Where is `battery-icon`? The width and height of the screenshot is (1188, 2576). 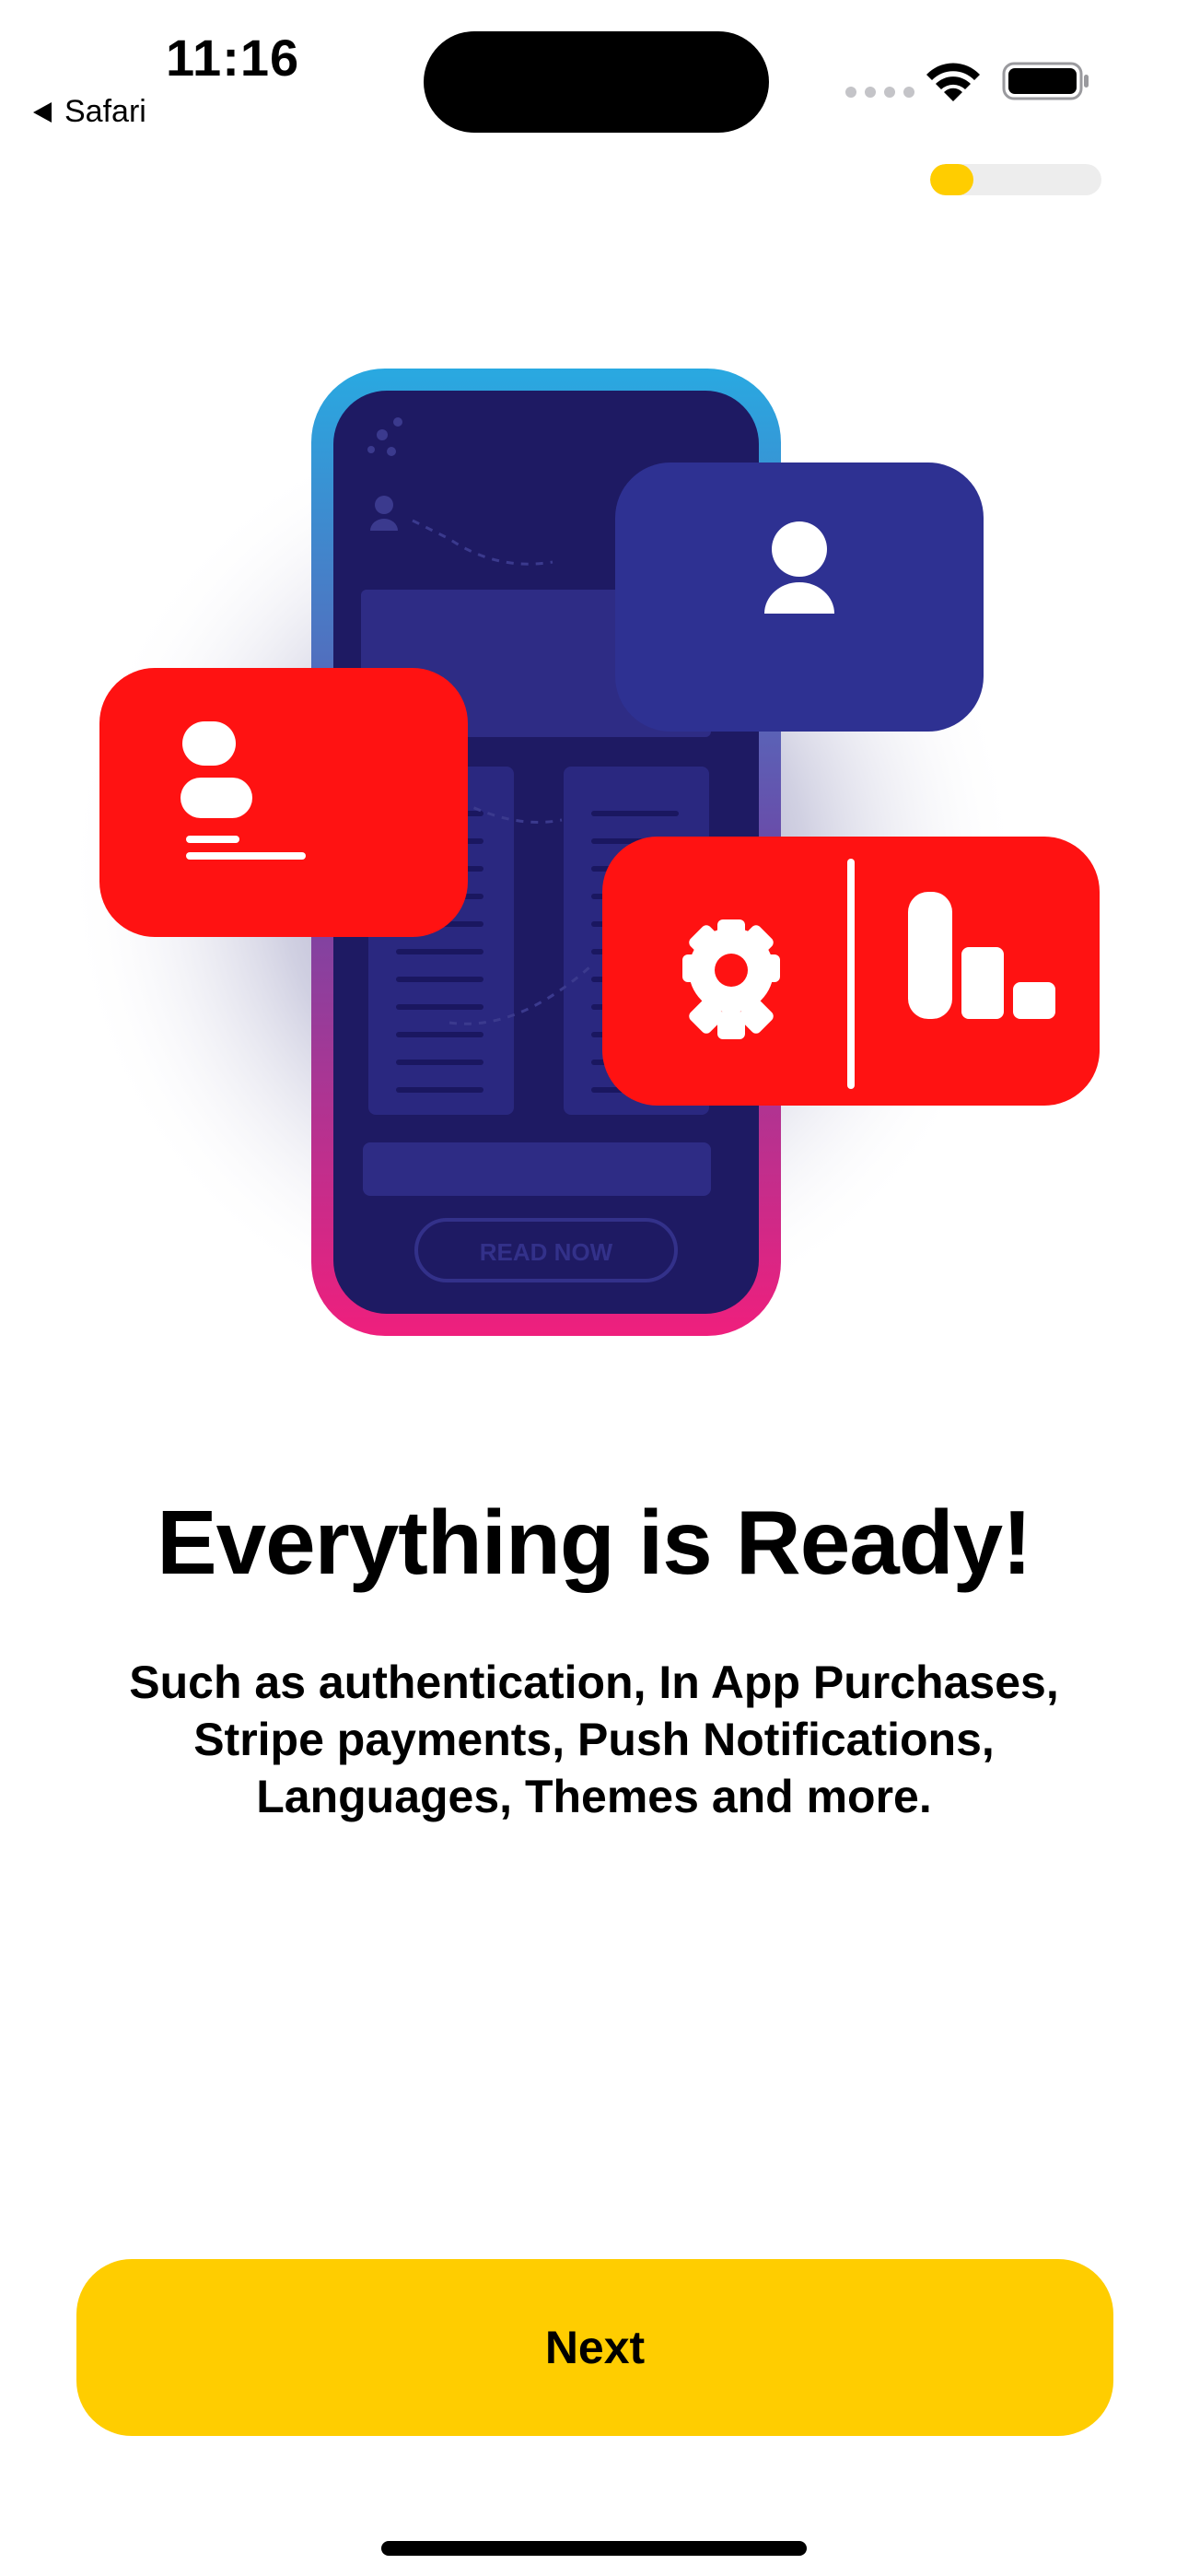
battery-icon is located at coordinates (1045, 81).